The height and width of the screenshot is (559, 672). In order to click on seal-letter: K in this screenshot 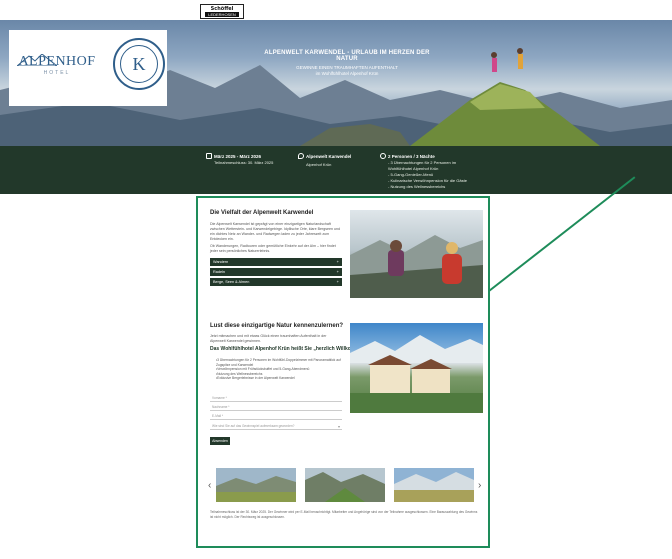, I will do `click(139, 64)`.